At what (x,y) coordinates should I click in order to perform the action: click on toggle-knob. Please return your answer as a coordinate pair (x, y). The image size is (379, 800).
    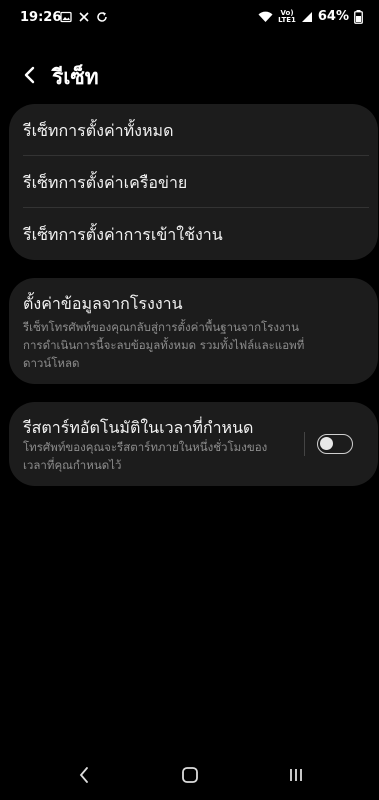
    Looking at the image, I should click on (326, 443).